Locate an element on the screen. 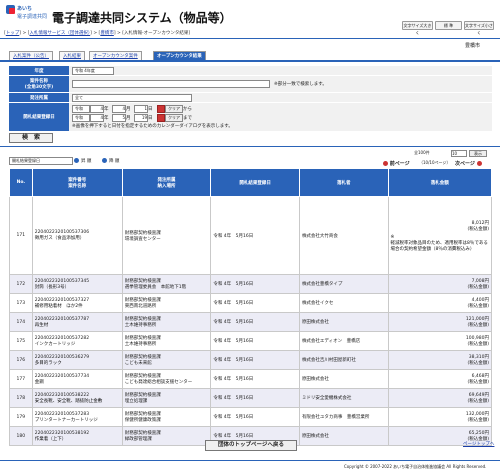 The image size is (500, 474). to-day-input: 19 is located at coordinates (141, 118).